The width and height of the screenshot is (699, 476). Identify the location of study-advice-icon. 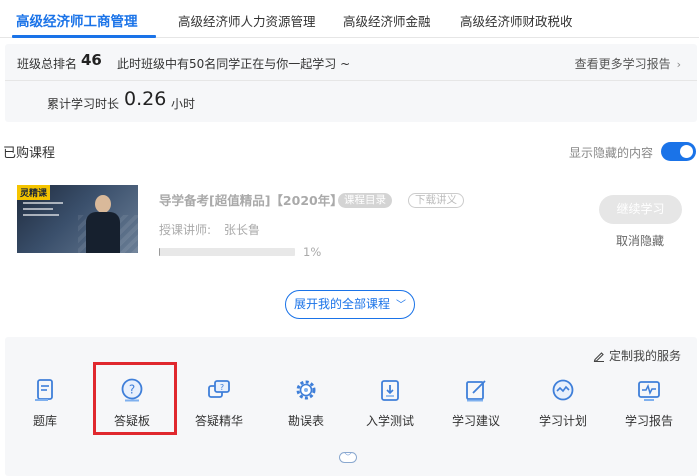
(476, 391).